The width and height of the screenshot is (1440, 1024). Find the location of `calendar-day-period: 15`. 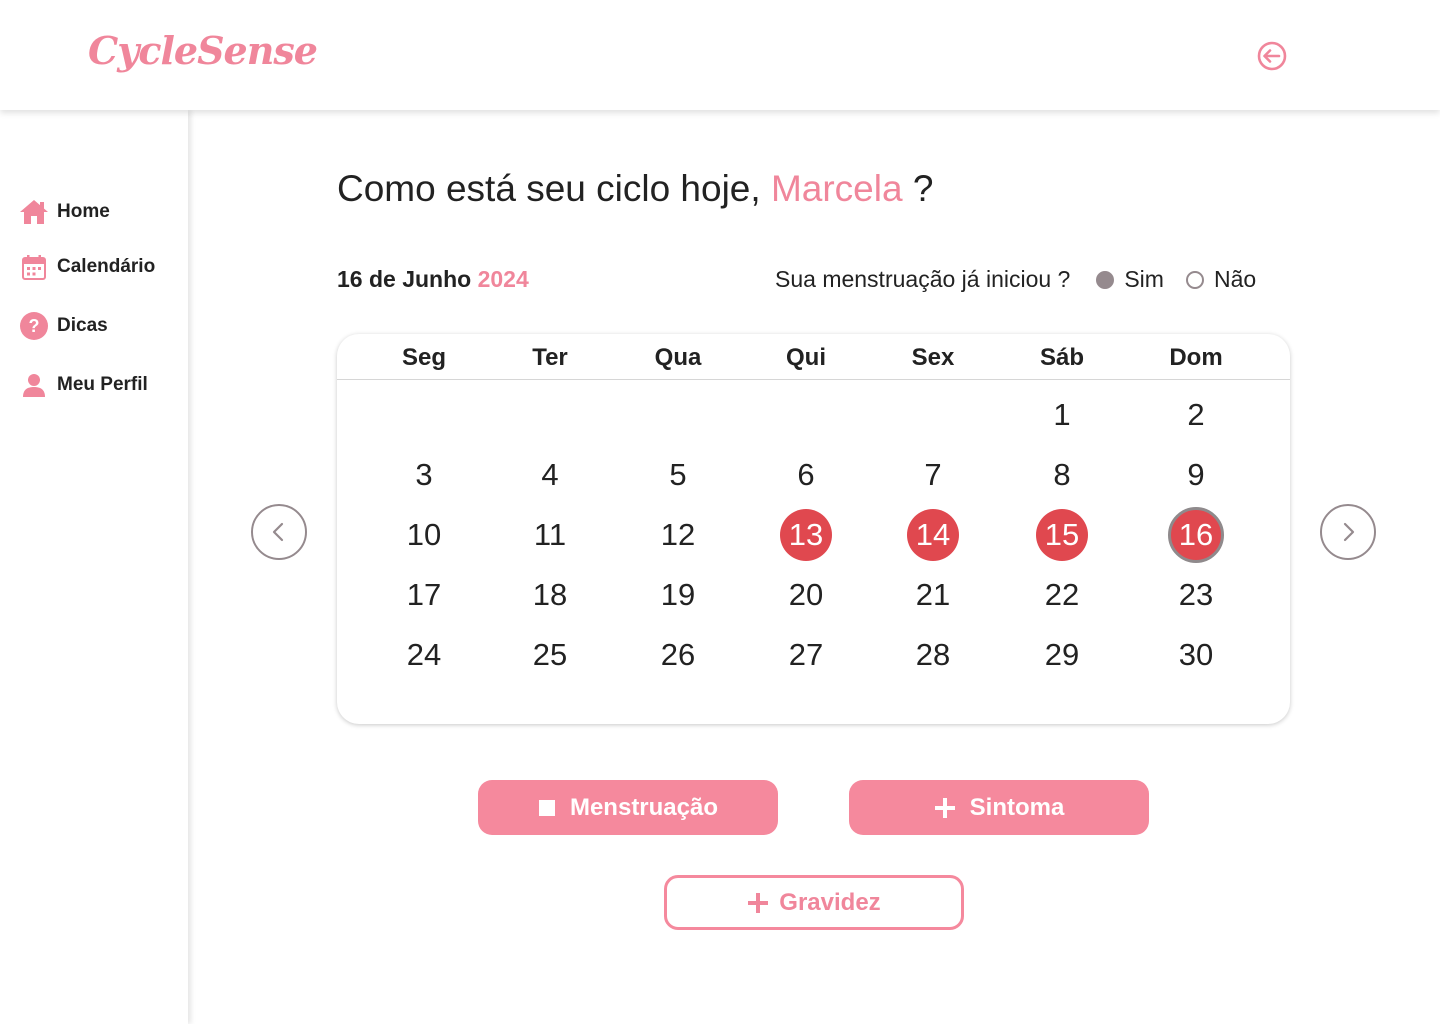

calendar-day-period: 15 is located at coordinates (1062, 535).